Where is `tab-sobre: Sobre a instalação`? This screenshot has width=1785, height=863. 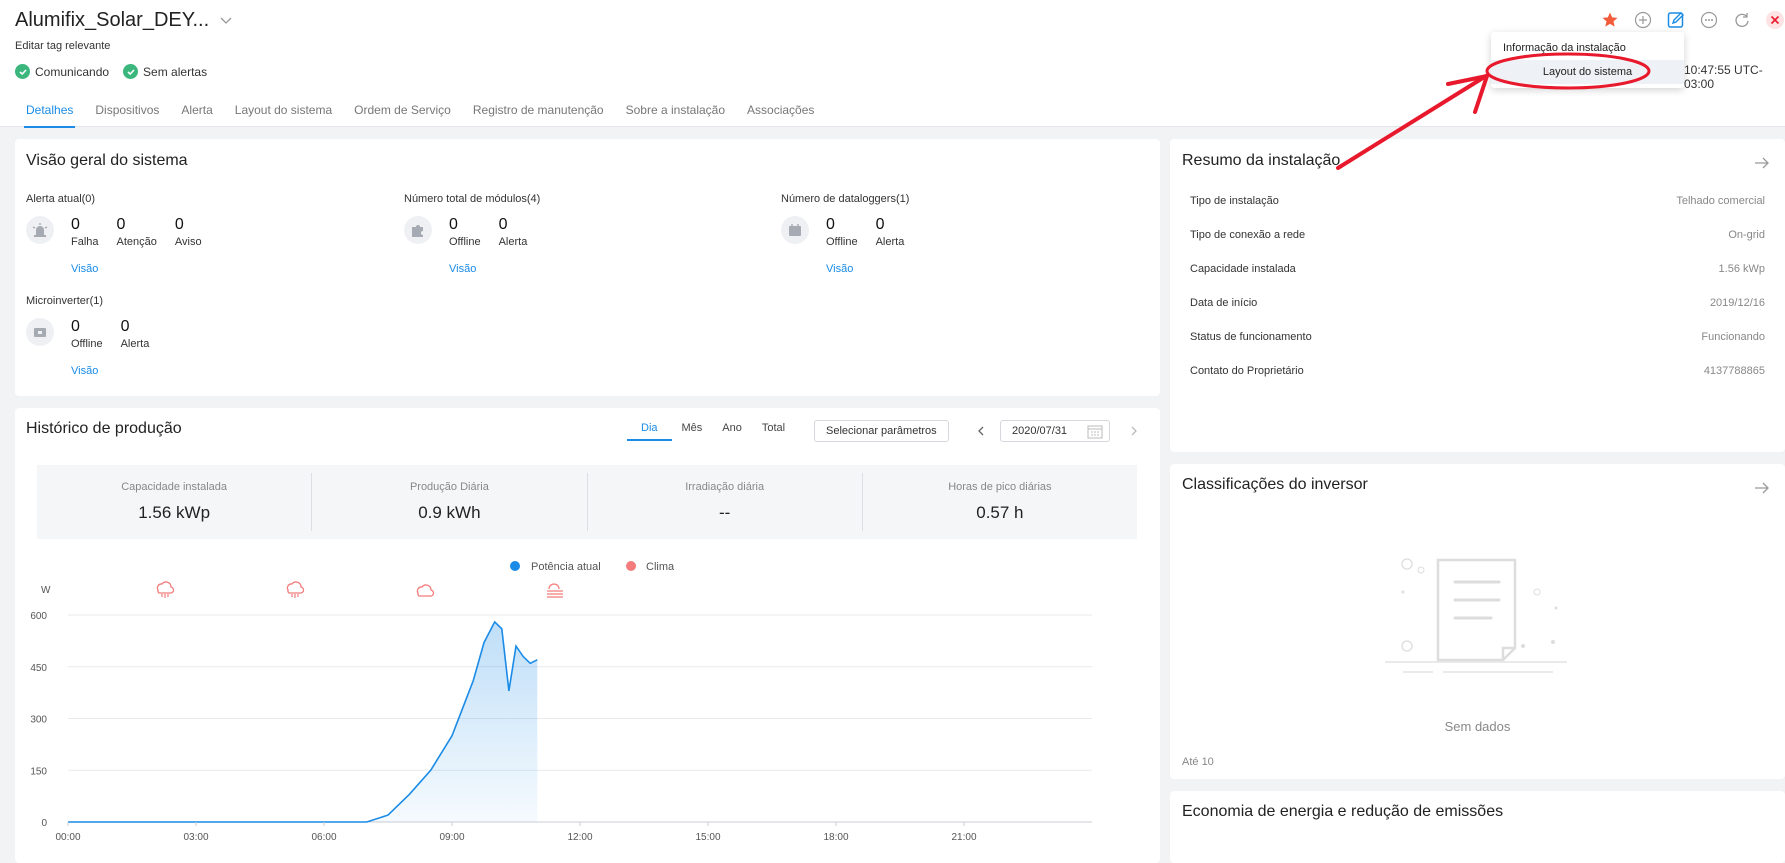
tab-sobre: Sobre a instalação is located at coordinates (675, 111).